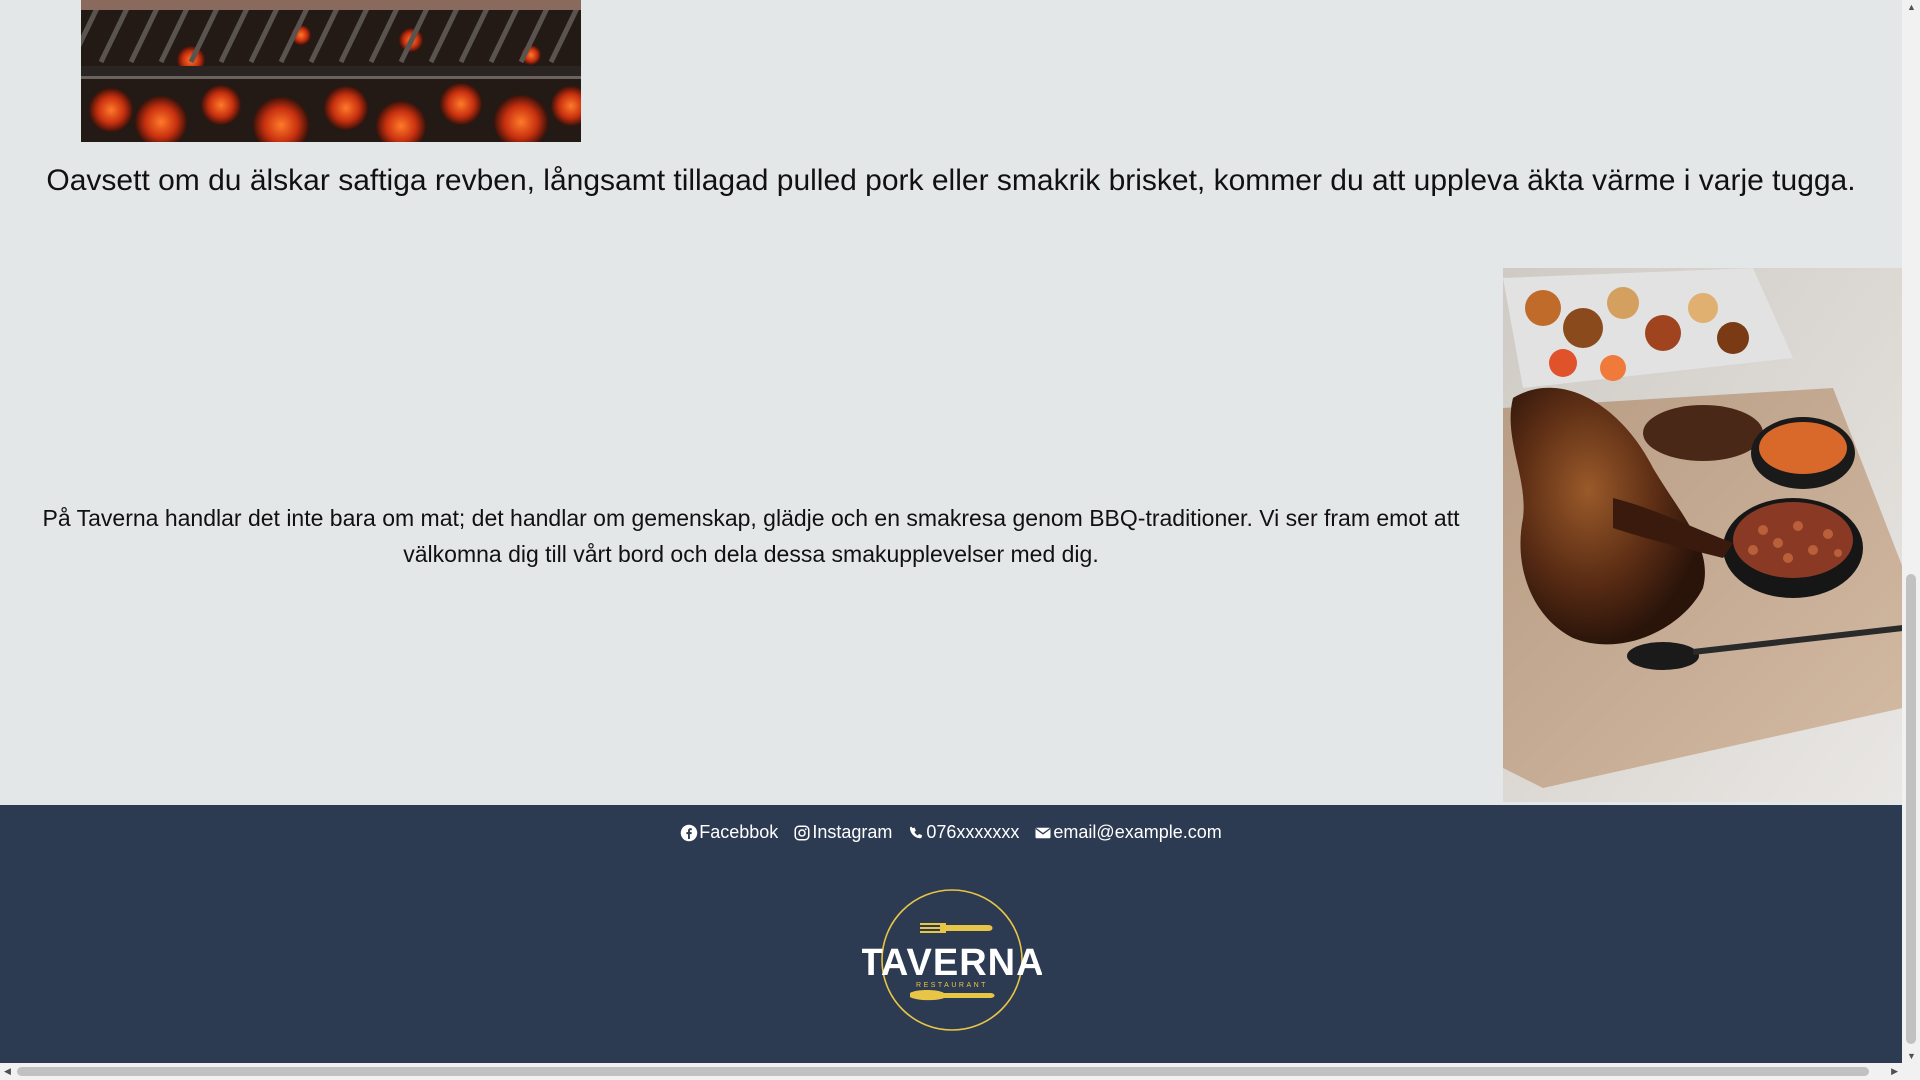  What do you see at coordinates (1911, 7) in the screenshot?
I see `scroll-up-arrow-icon: ▲` at bounding box center [1911, 7].